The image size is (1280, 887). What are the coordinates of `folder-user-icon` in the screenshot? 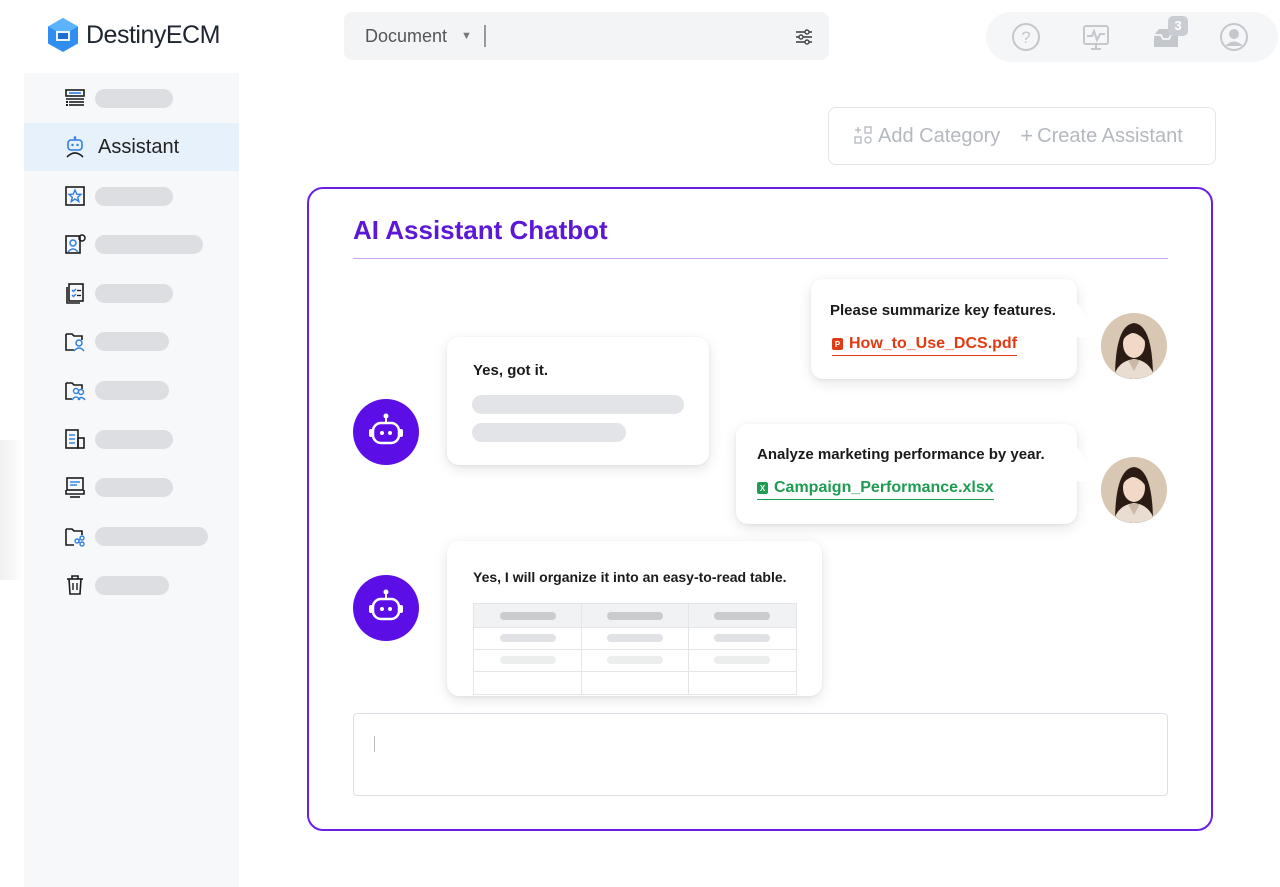 It's located at (75, 342).